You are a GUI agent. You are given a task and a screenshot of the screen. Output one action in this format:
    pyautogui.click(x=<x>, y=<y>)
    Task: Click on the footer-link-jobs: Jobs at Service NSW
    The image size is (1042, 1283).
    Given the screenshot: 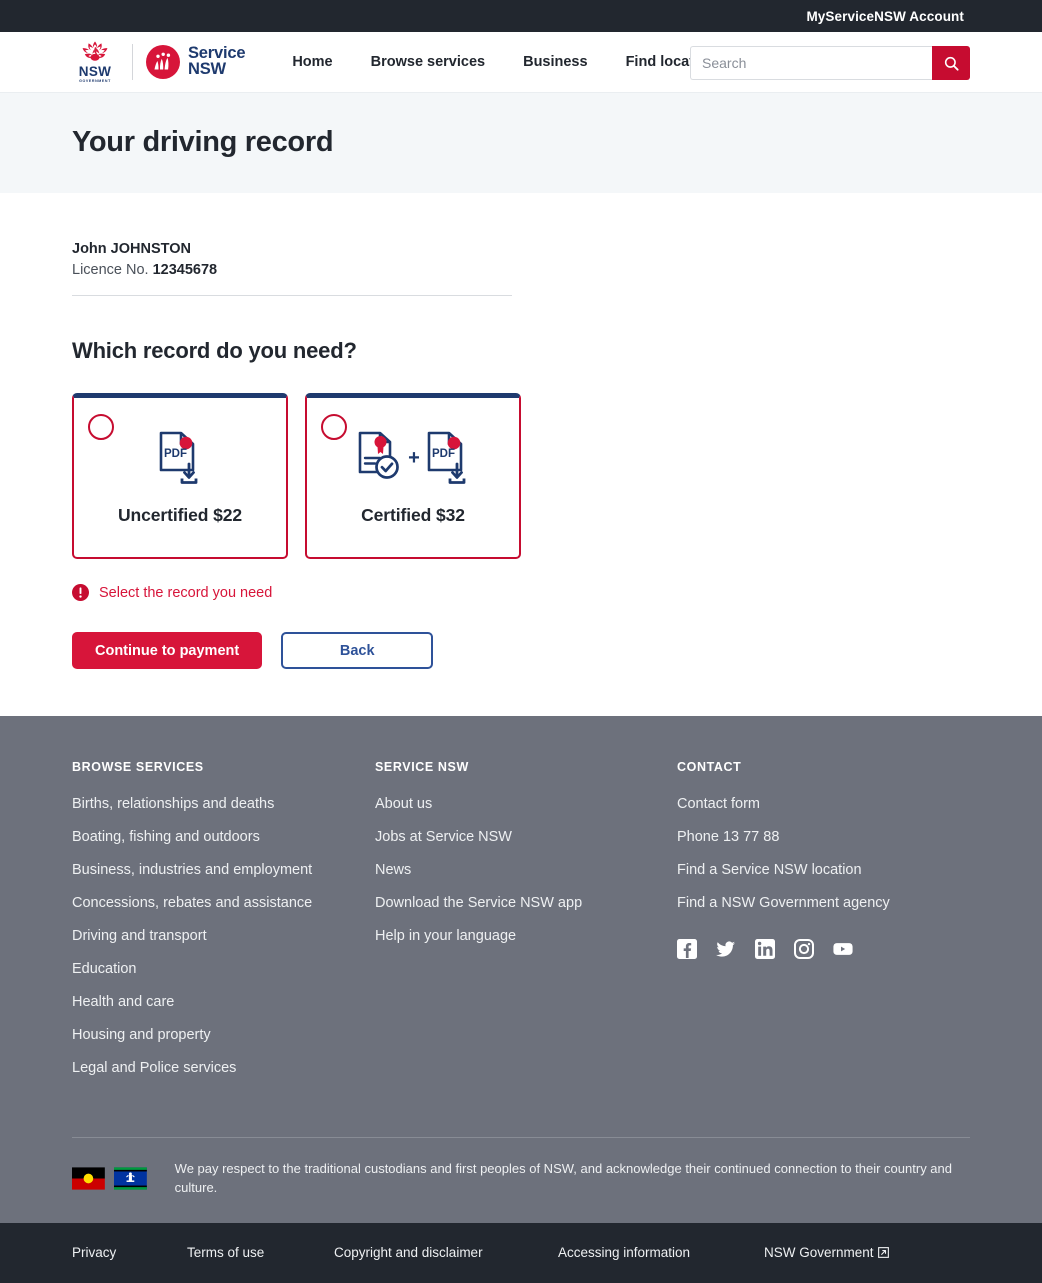 What is the action you would take?
    pyautogui.click(x=526, y=837)
    